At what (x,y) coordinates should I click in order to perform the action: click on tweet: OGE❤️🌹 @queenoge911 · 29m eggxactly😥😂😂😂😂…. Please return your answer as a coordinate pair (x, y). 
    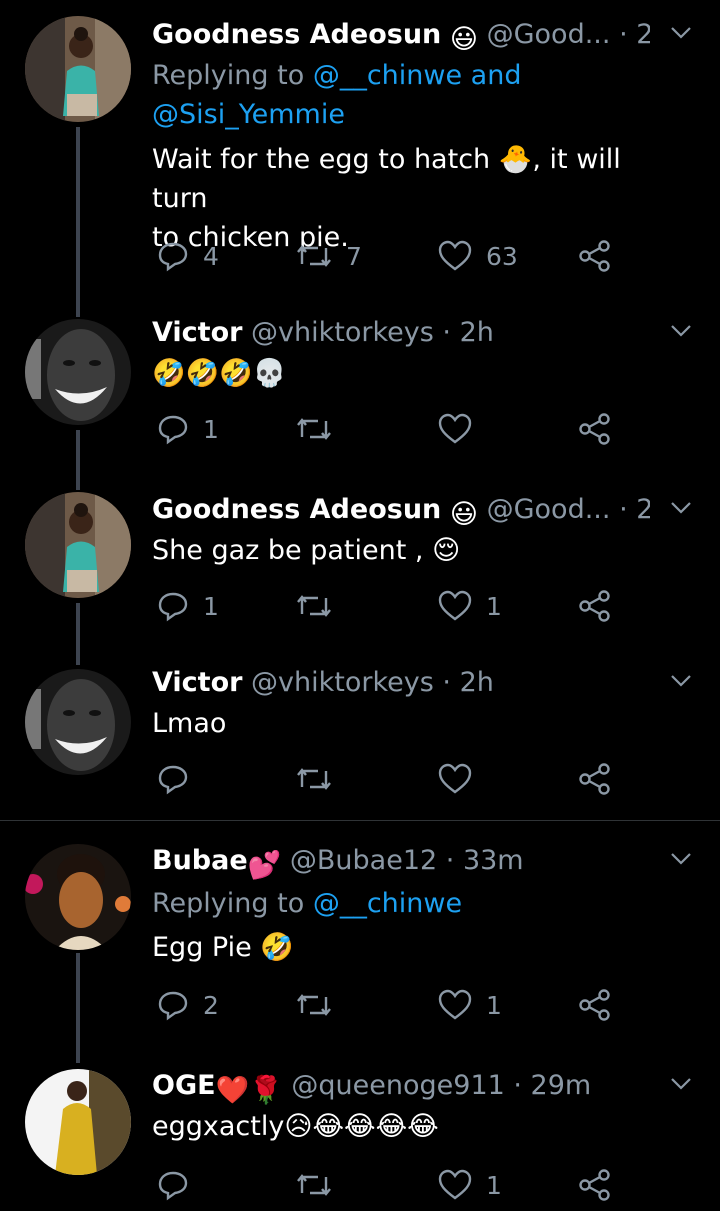
    Looking at the image, I should click on (360, 1139).